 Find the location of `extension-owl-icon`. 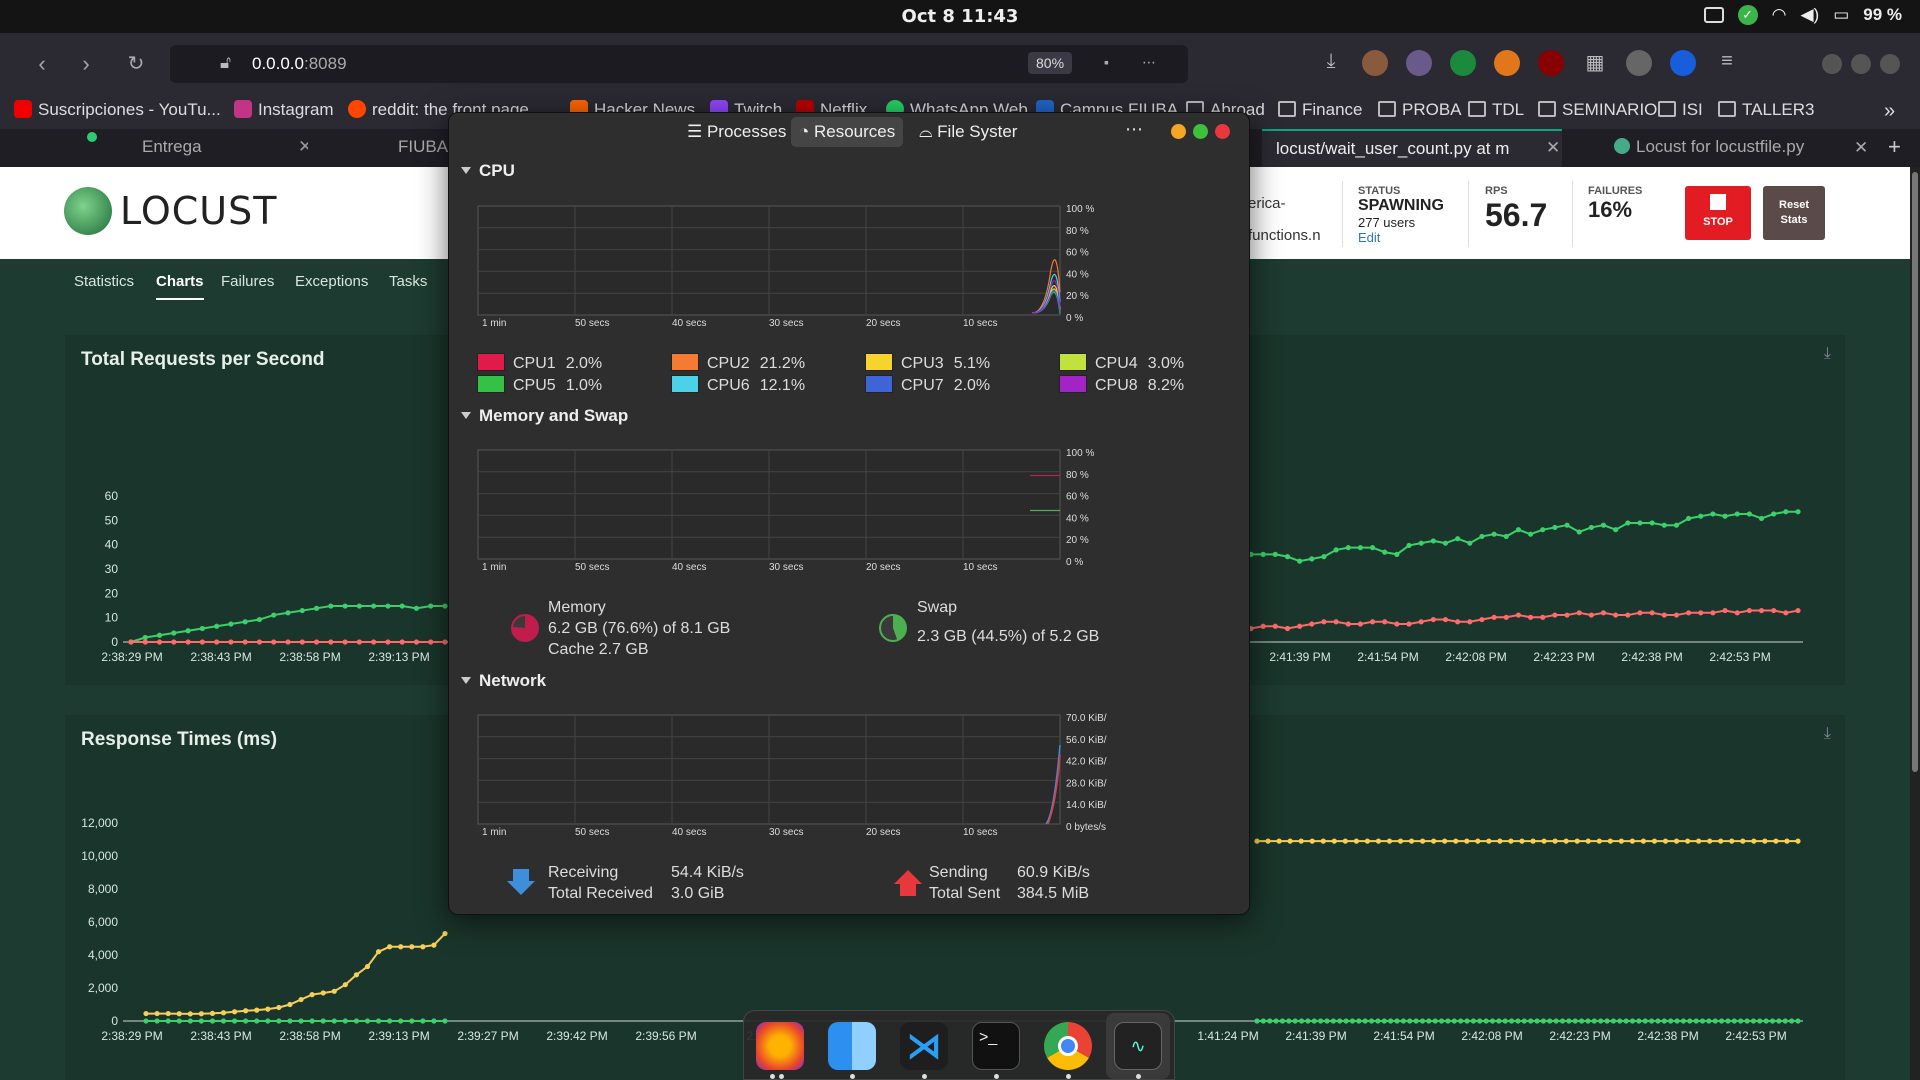

extension-owl-icon is located at coordinates (1419, 63).